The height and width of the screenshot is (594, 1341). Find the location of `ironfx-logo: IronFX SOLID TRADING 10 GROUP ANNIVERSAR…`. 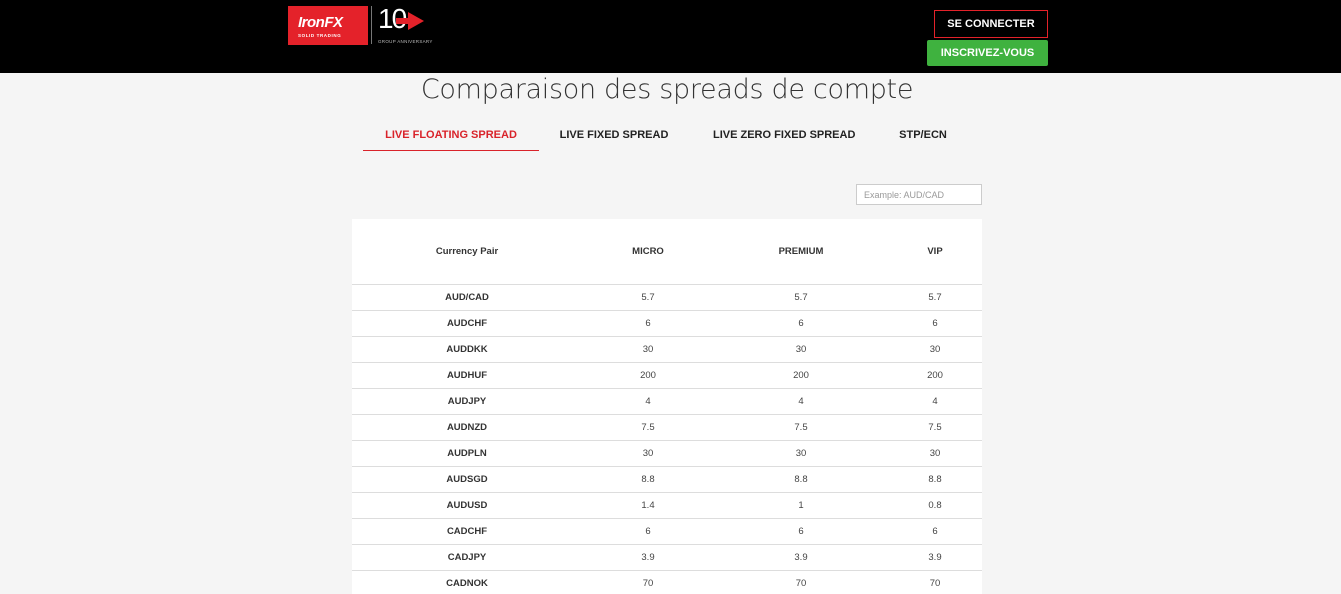

ironfx-logo: IronFX SOLID TRADING 10 GROUP ANNIVERSAR… is located at coordinates (368, 25).